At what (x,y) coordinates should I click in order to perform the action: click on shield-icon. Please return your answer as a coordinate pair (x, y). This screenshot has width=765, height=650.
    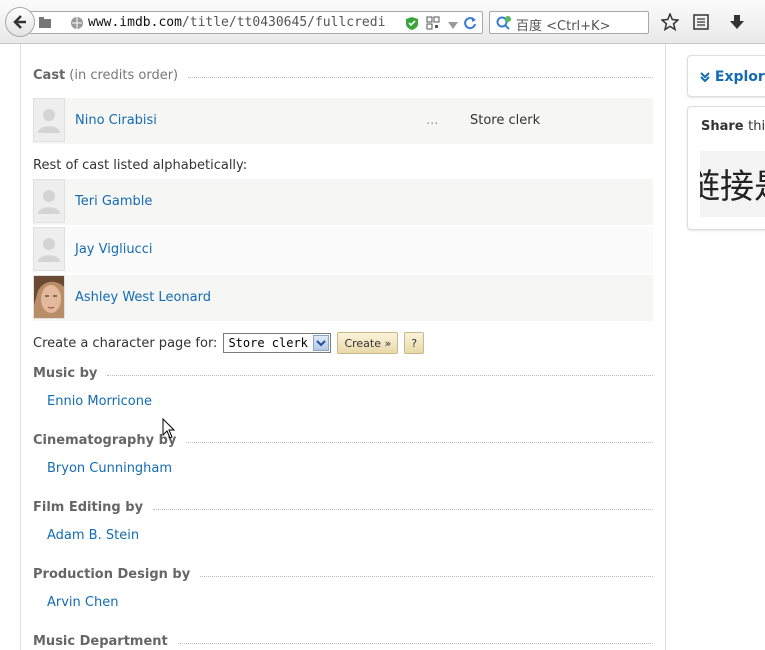
    Looking at the image, I should click on (412, 25).